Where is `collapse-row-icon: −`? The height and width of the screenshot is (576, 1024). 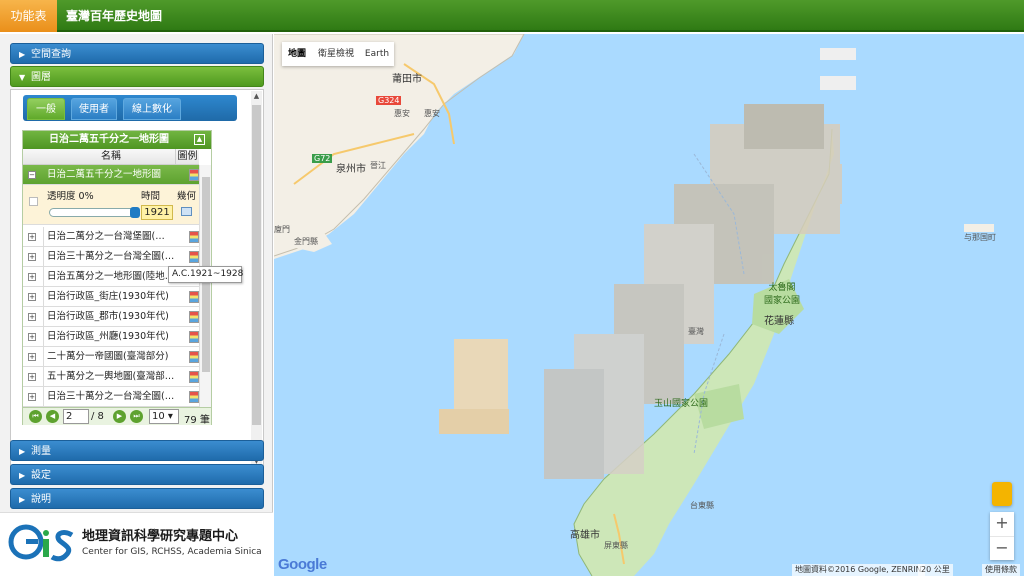 collapse-row-icon: − is located at coordinates (32, 175).